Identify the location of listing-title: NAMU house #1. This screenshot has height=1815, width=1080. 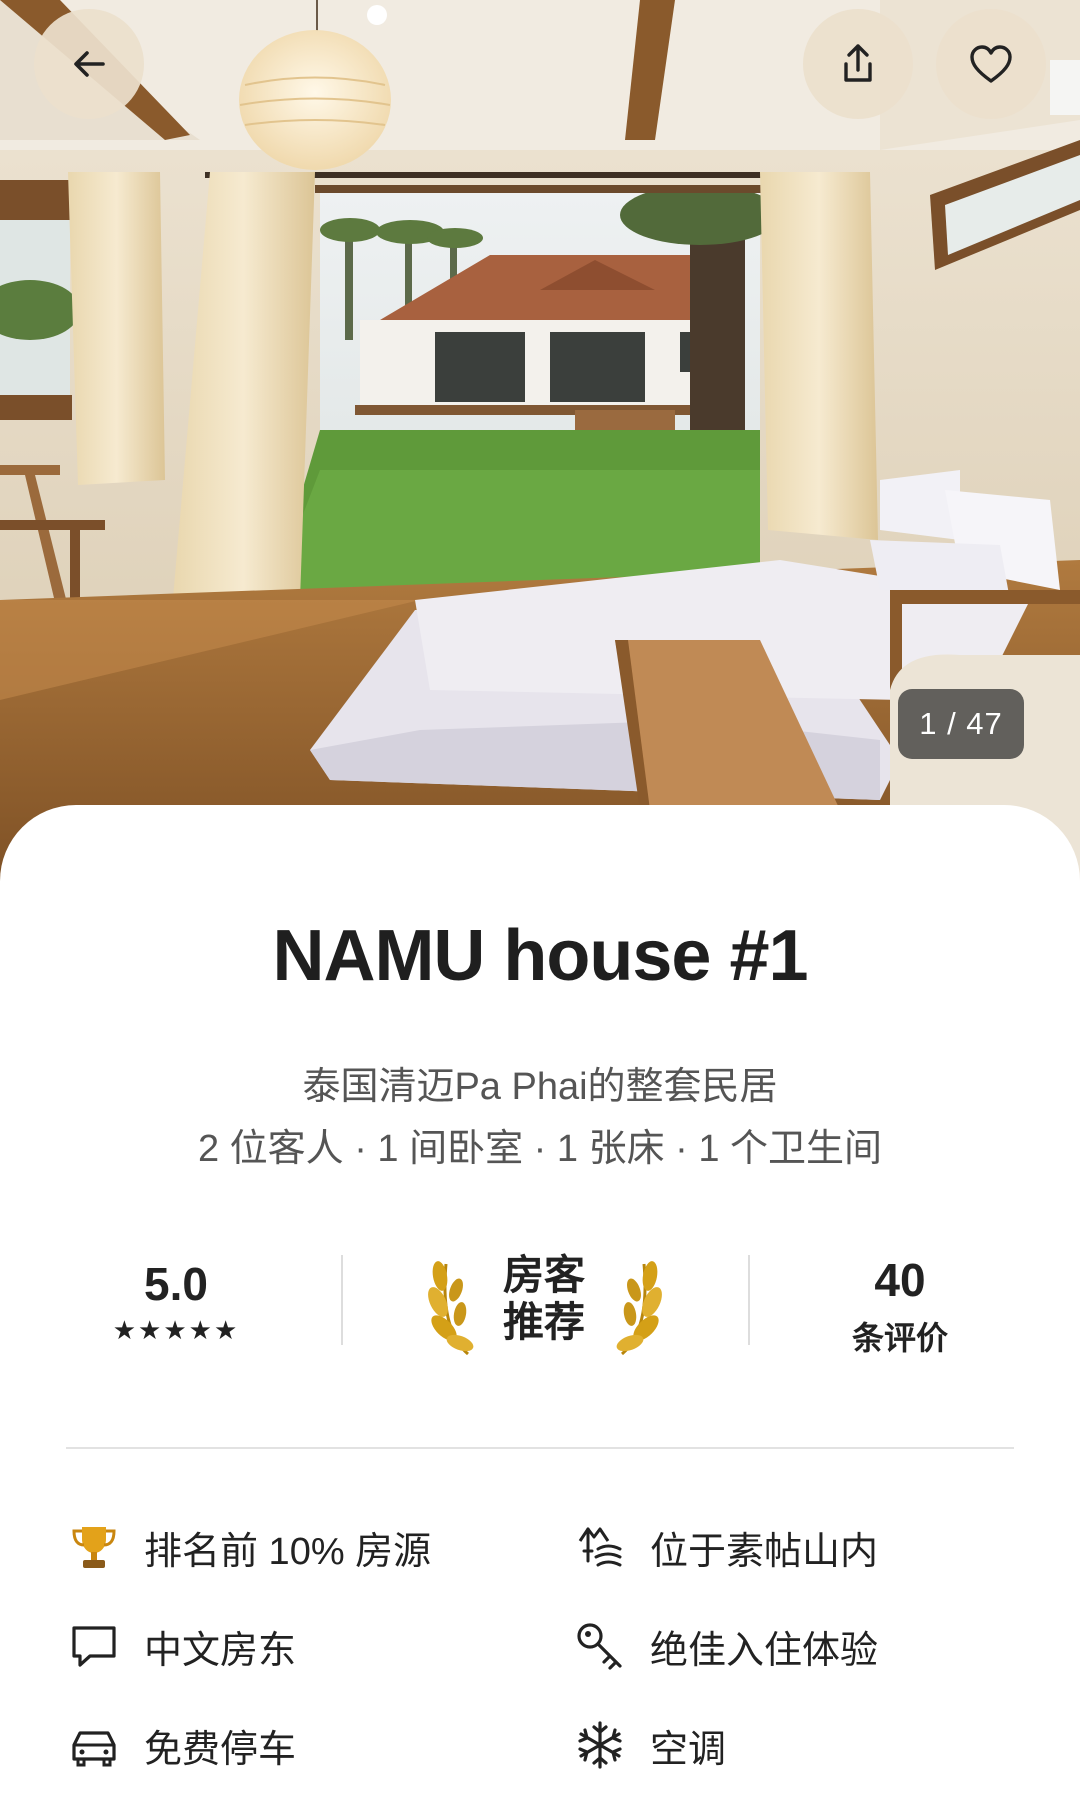
(540, 956).